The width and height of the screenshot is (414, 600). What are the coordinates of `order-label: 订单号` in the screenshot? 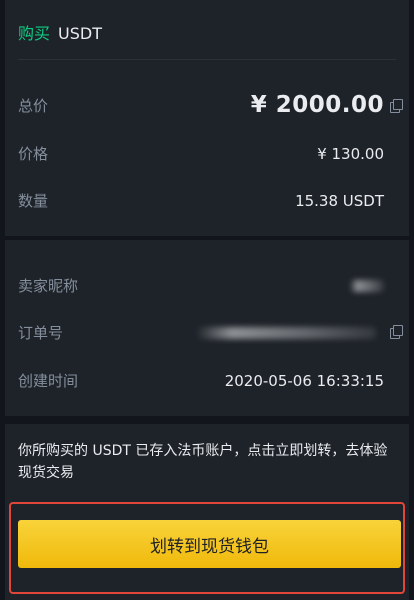 It's located at (41, 333).